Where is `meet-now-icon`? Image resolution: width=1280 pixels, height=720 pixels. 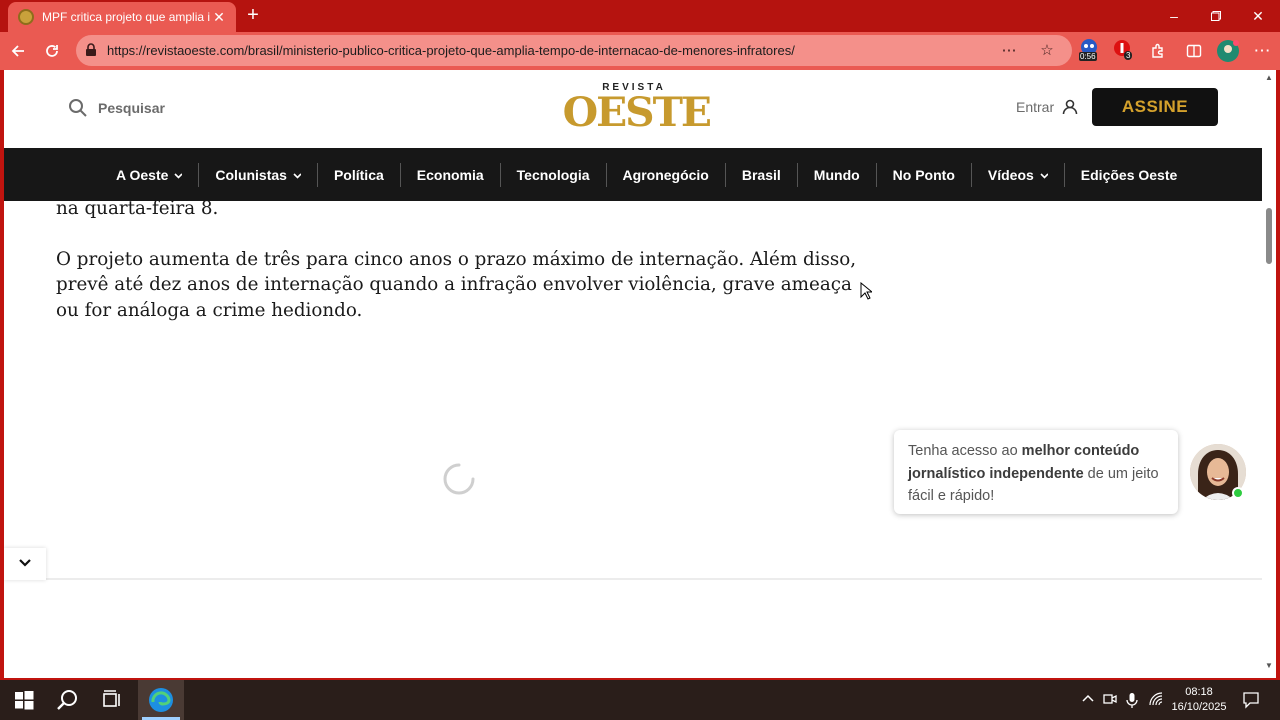 meet-now-icon is located at coordinates (1110, 700).